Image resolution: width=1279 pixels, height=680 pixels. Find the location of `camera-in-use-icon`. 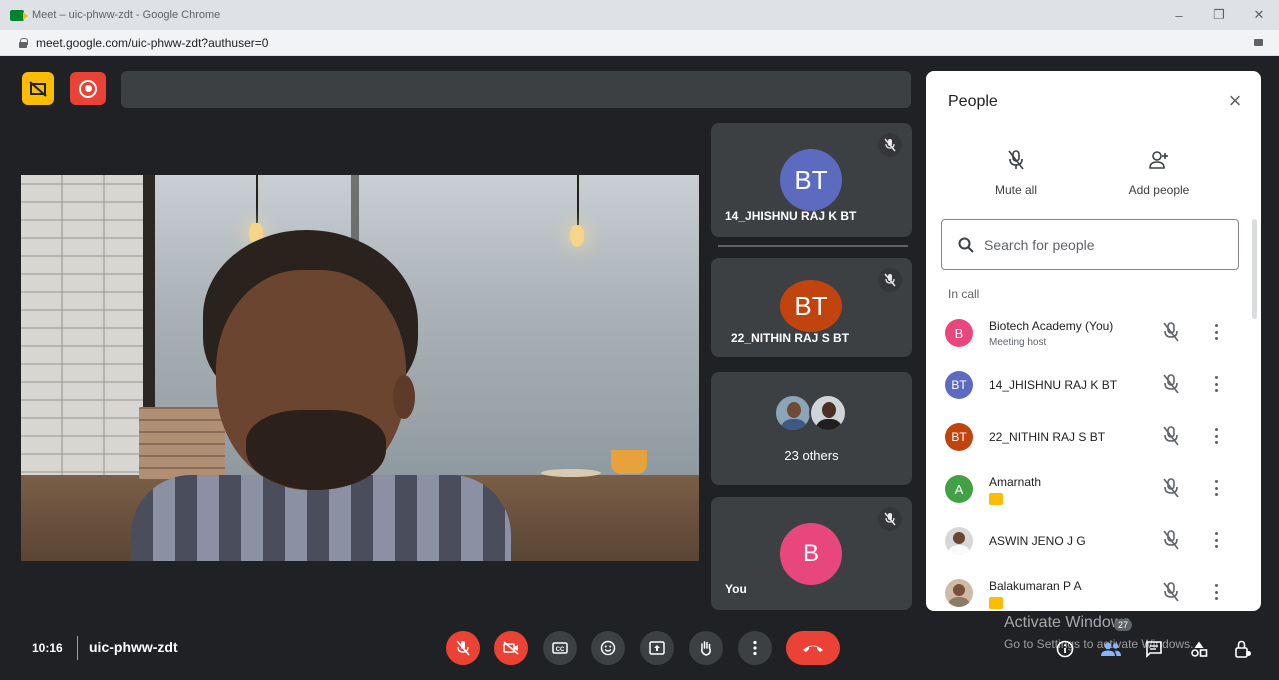

camera-in-use-icon is located at coordinates (1258, 42).